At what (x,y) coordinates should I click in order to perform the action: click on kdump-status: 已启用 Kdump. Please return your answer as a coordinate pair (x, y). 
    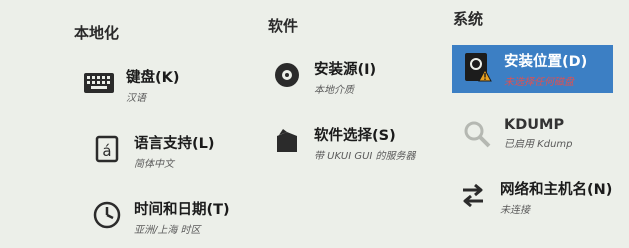
    Looking at the image, I should click on (538, 144).